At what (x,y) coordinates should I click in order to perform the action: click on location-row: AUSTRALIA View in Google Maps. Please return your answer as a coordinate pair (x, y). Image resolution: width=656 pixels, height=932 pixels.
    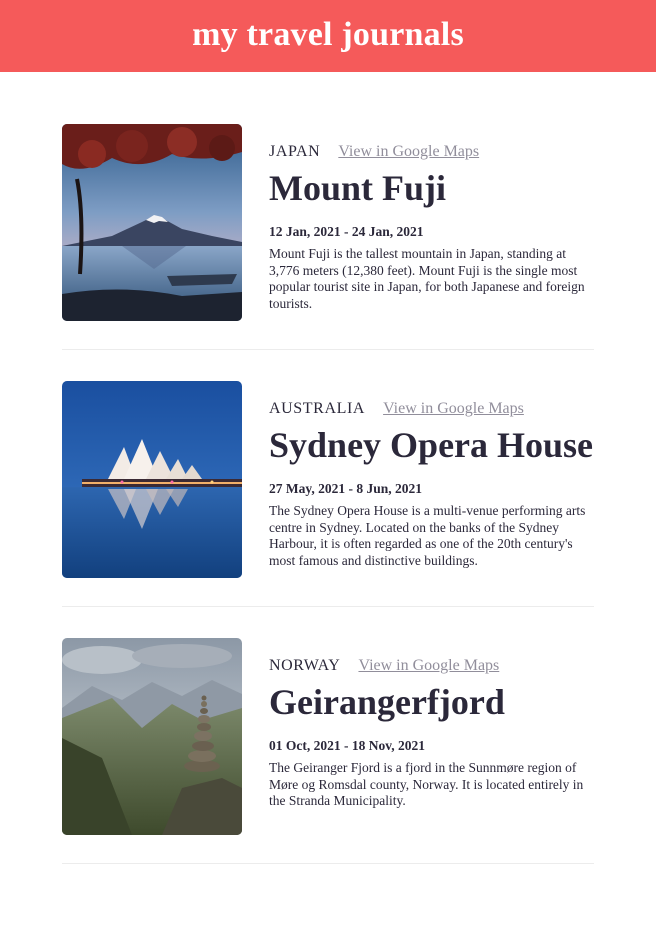
    Looking at the image, I should click on (431, 410).